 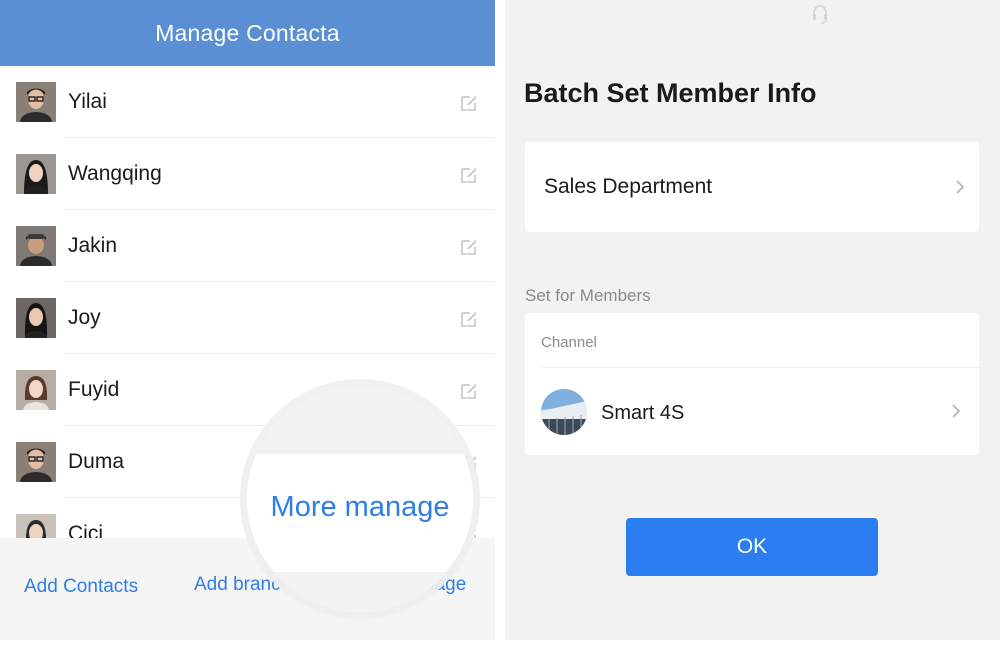 What do you see at coordinates (247, 174) in the screenshot?
I see `contact-row: Wangqing` at bounding box center [247, 174].